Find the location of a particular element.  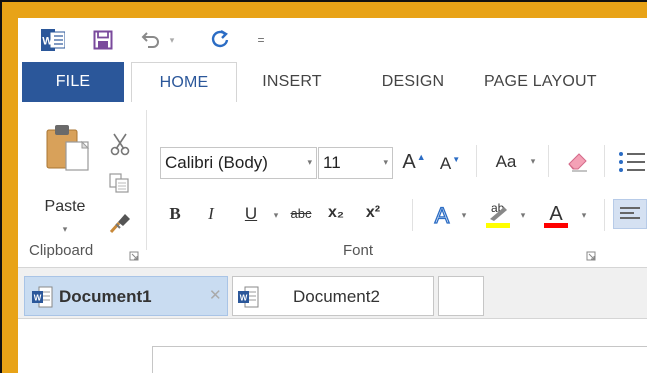

strikethrough-button: abc is located at coordinates (301, 213).